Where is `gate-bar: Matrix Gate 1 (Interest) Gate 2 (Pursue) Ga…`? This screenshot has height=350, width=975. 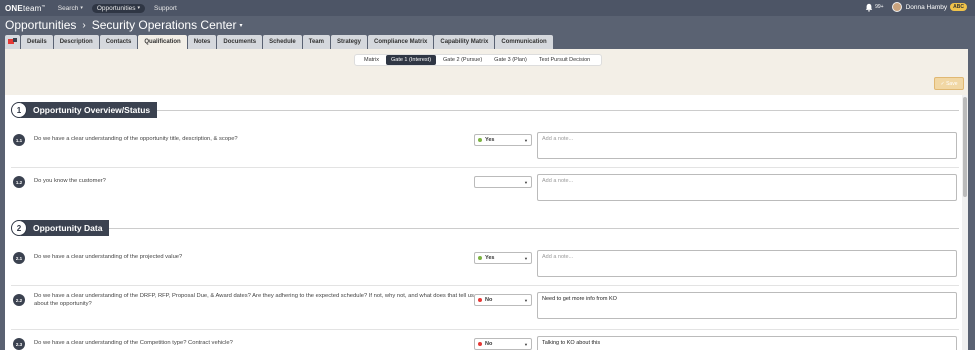 gate-bar: Matrix Gate 1 (Interest) Gate 2 (Pursue) Ga… is located at coordinates (486, 72).